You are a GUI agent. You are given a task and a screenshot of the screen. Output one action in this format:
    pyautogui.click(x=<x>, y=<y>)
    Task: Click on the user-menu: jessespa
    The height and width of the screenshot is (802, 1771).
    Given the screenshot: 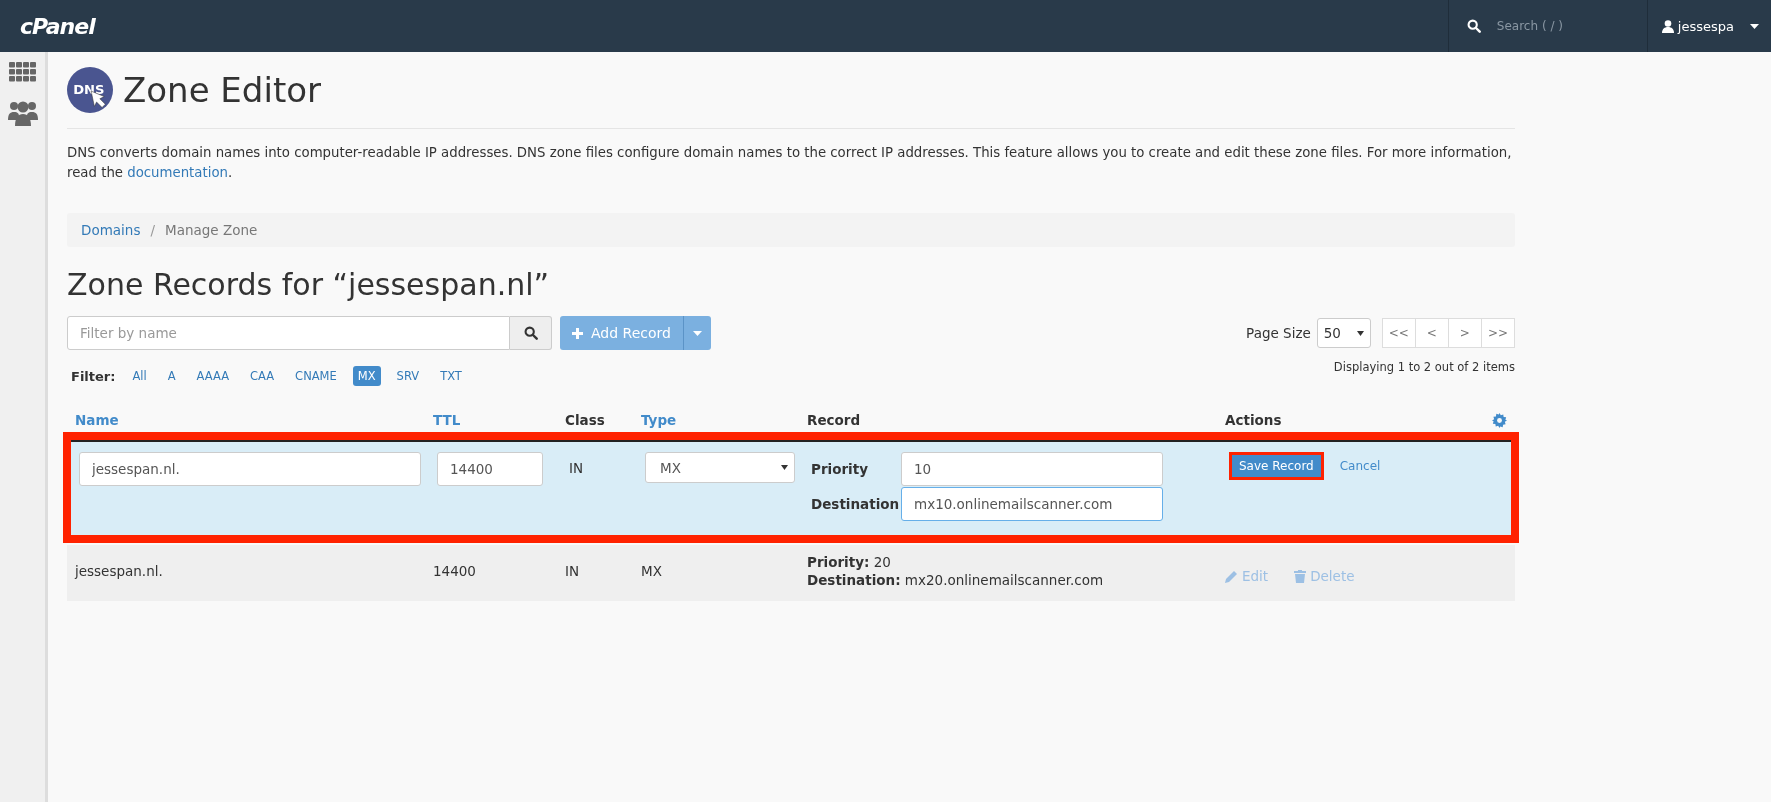 What is the action you would take?
    pyautogui.click(x=1705, y=26)
    